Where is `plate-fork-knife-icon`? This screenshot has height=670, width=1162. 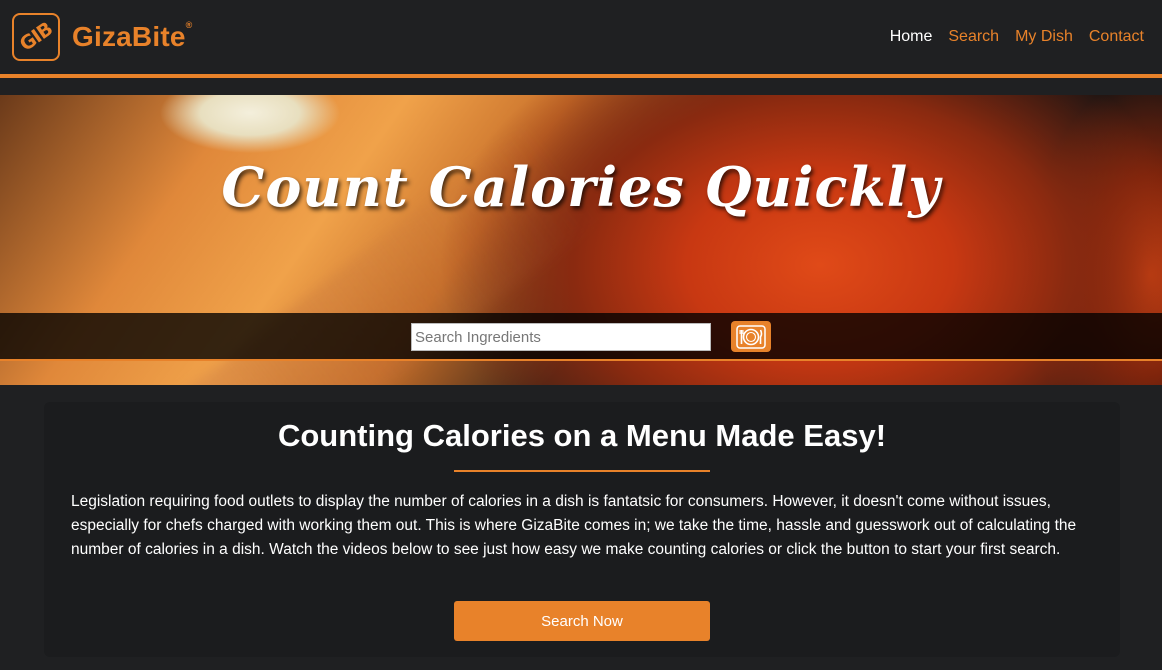 plate-fork-knife-icon is located at coordinates (751, 336).